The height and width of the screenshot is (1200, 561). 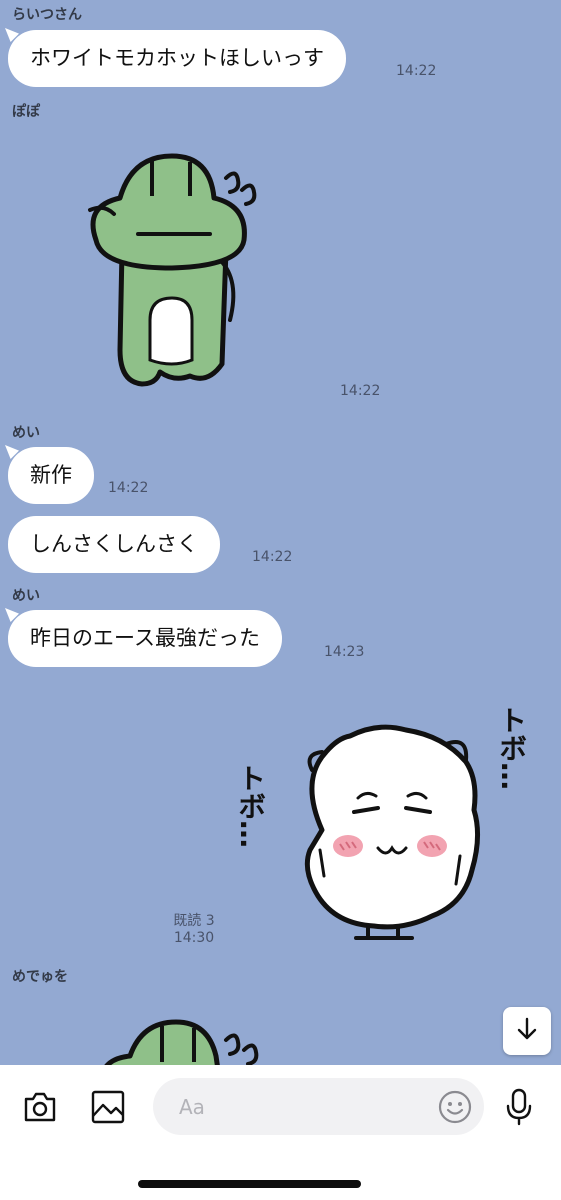 I want to click on message-bubble: ホワイトモカホットほしいっす, so click(x=177, y=58).